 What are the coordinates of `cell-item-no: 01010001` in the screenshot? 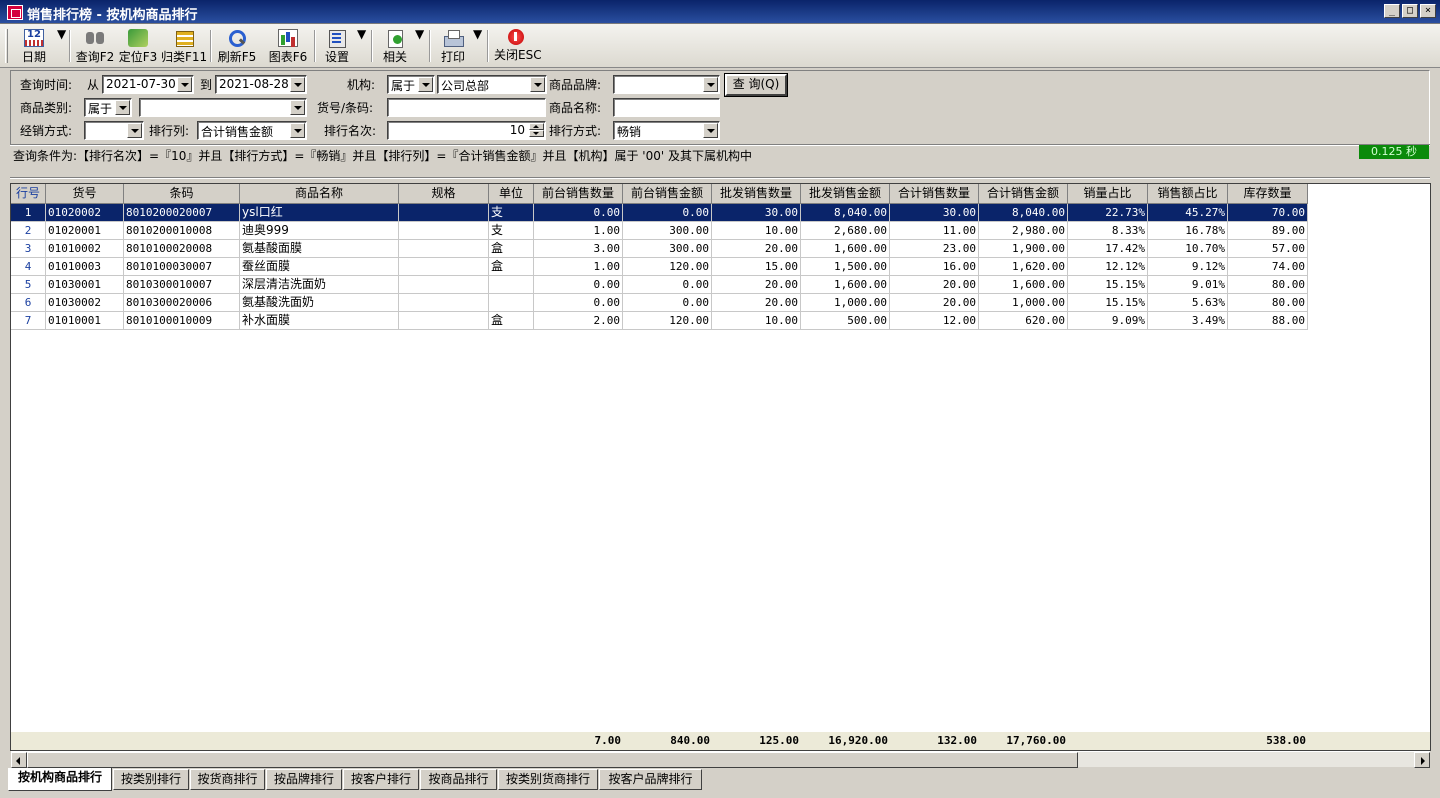 It's located at (85, 321).